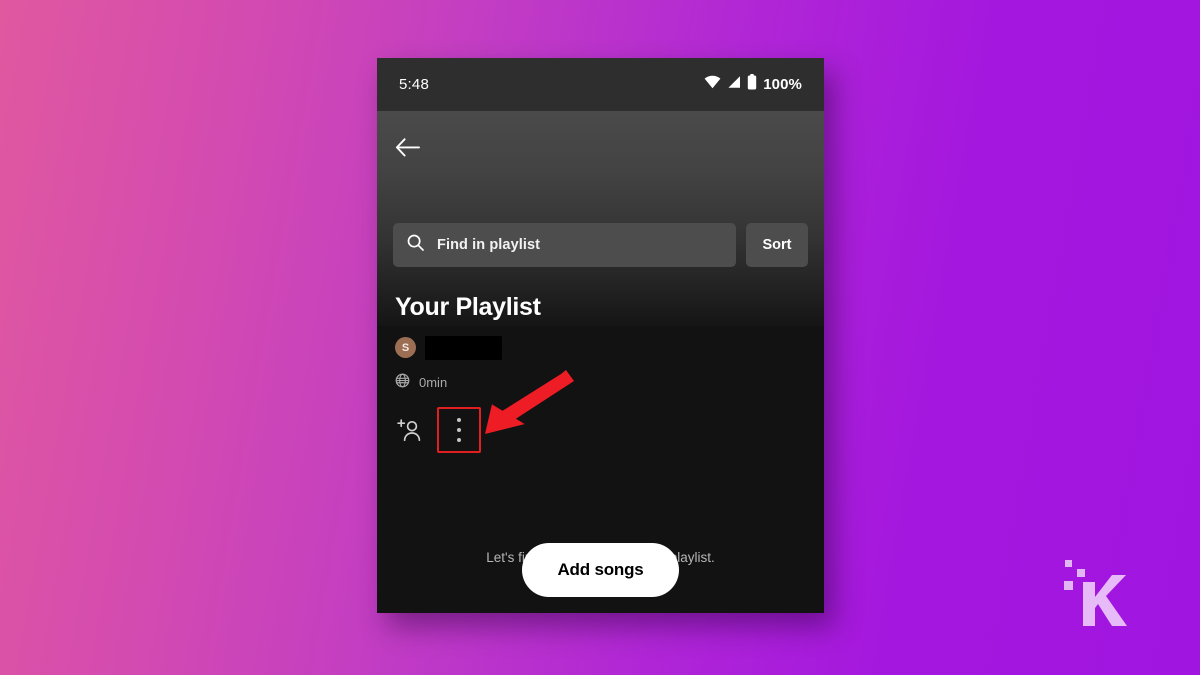 The height and width of the screenshot is (675, 1200). What do you see at coordinates (463, 347) in the screenshot?
I see `owner-name-redacted` at bounding box center [463, 347].